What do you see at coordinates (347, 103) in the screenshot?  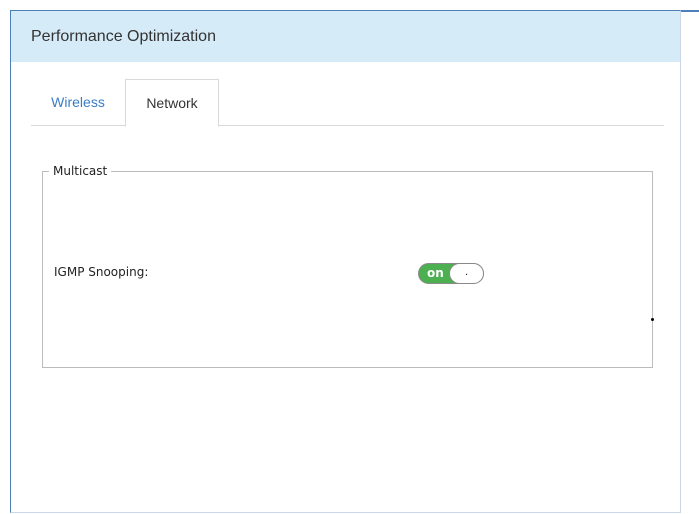 I see `tab-bar: Wireless Network` at bounding box center [347, 103].